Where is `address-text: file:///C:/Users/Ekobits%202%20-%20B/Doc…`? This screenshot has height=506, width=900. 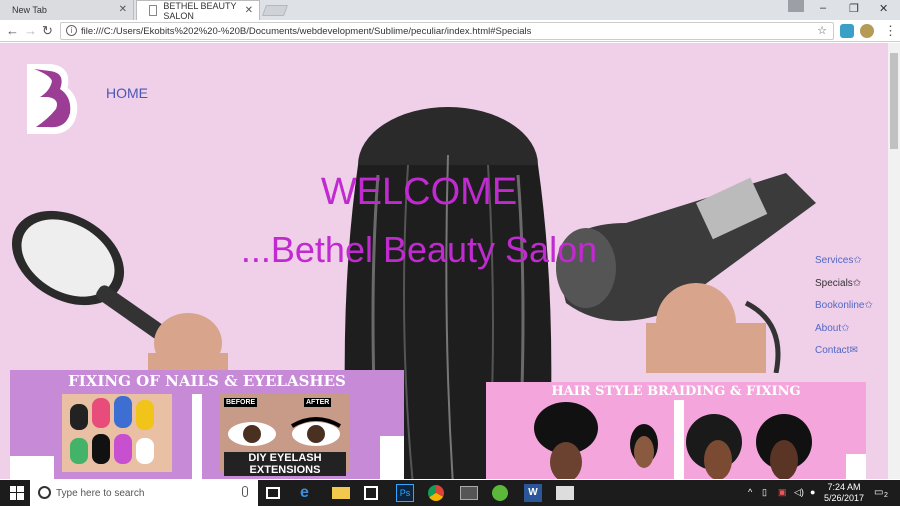
address-text: file:///C:/Users/Ekobits%202%20-%20B/Doc… is located at coordinates (306, 31).